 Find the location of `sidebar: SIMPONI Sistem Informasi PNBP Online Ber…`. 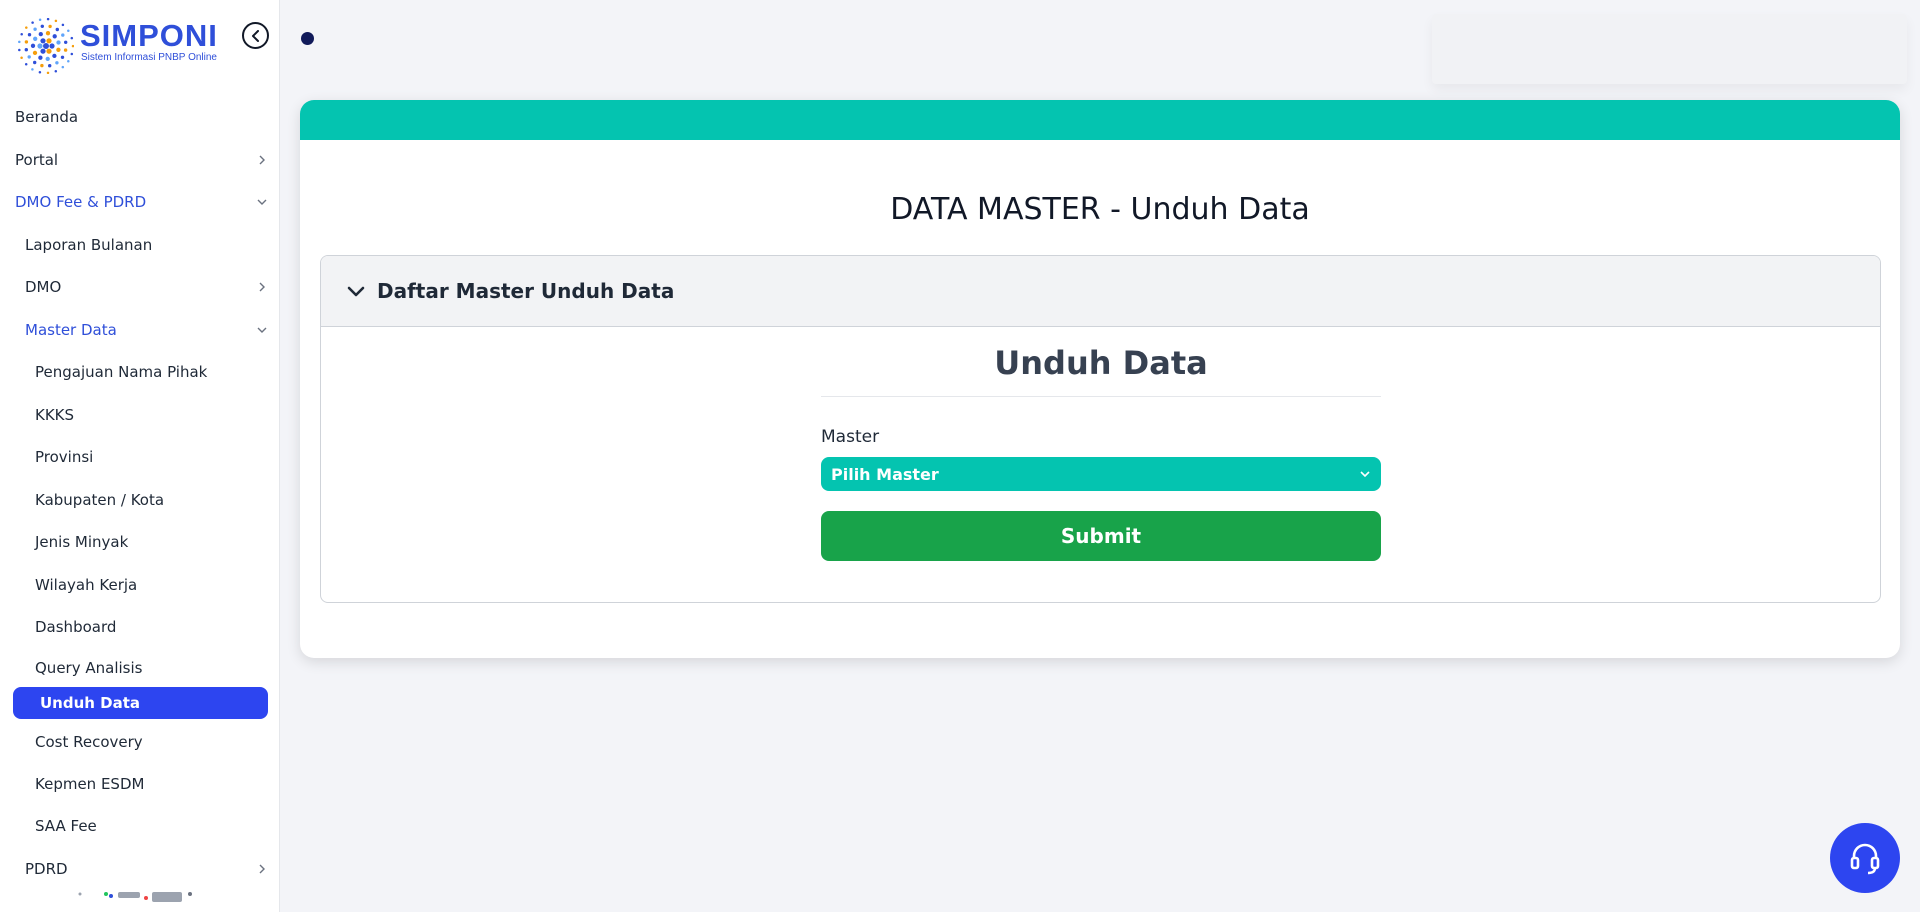

sidebar: SIMPONI Sistem Informasi PNBP Online Ber… is located at coordinates (140, 456).